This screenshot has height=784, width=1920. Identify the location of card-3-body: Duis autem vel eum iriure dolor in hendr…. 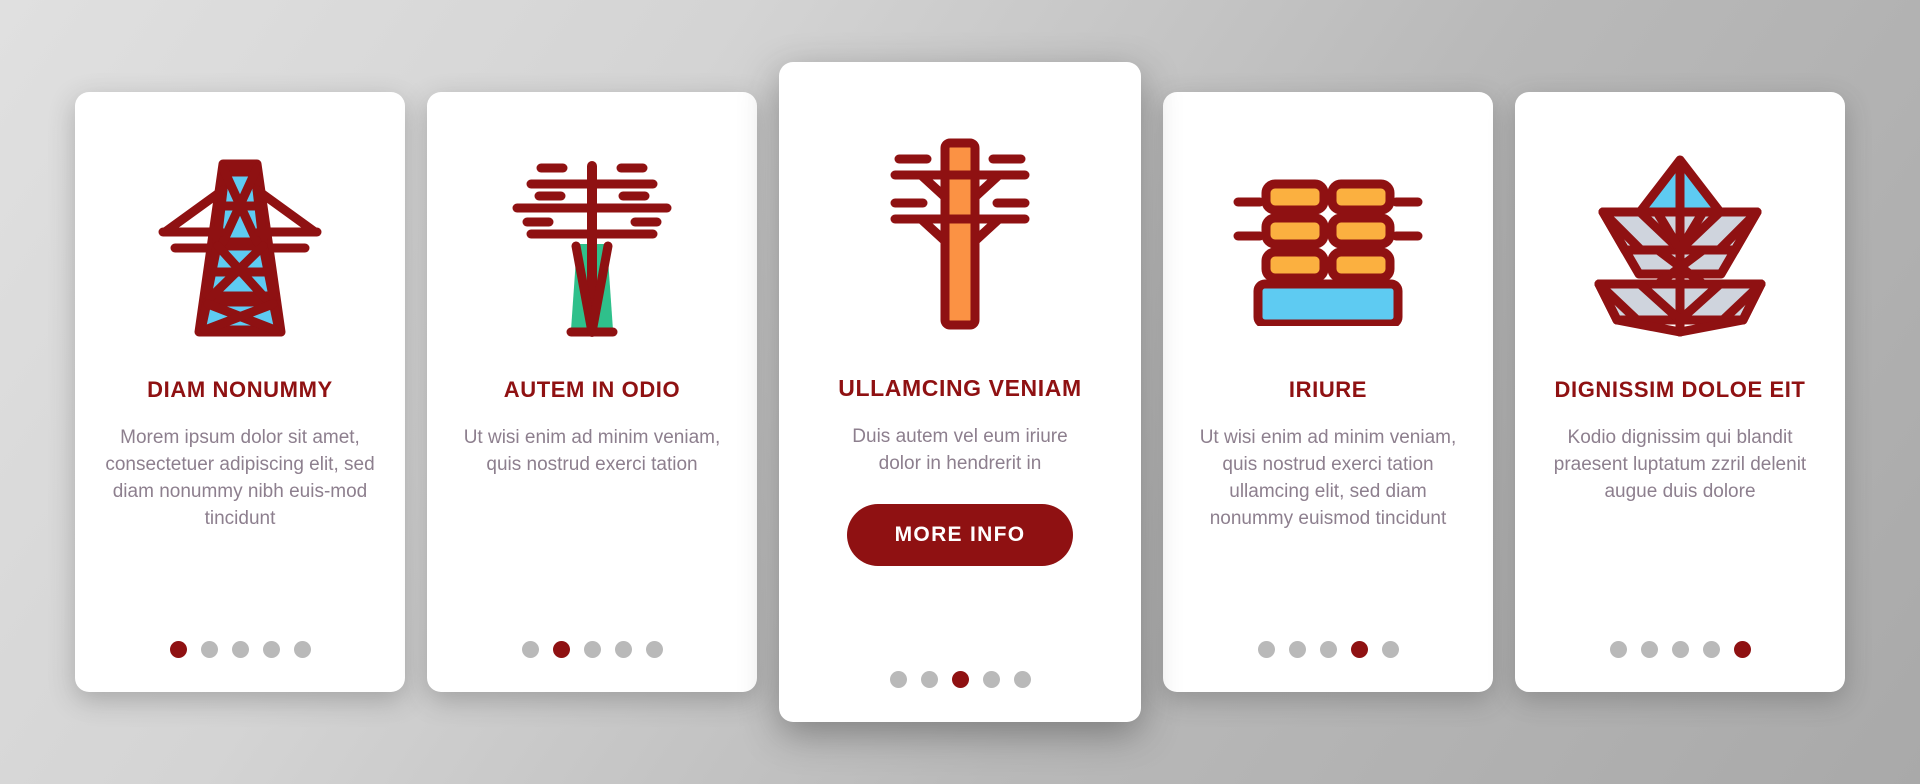
(960, 450).